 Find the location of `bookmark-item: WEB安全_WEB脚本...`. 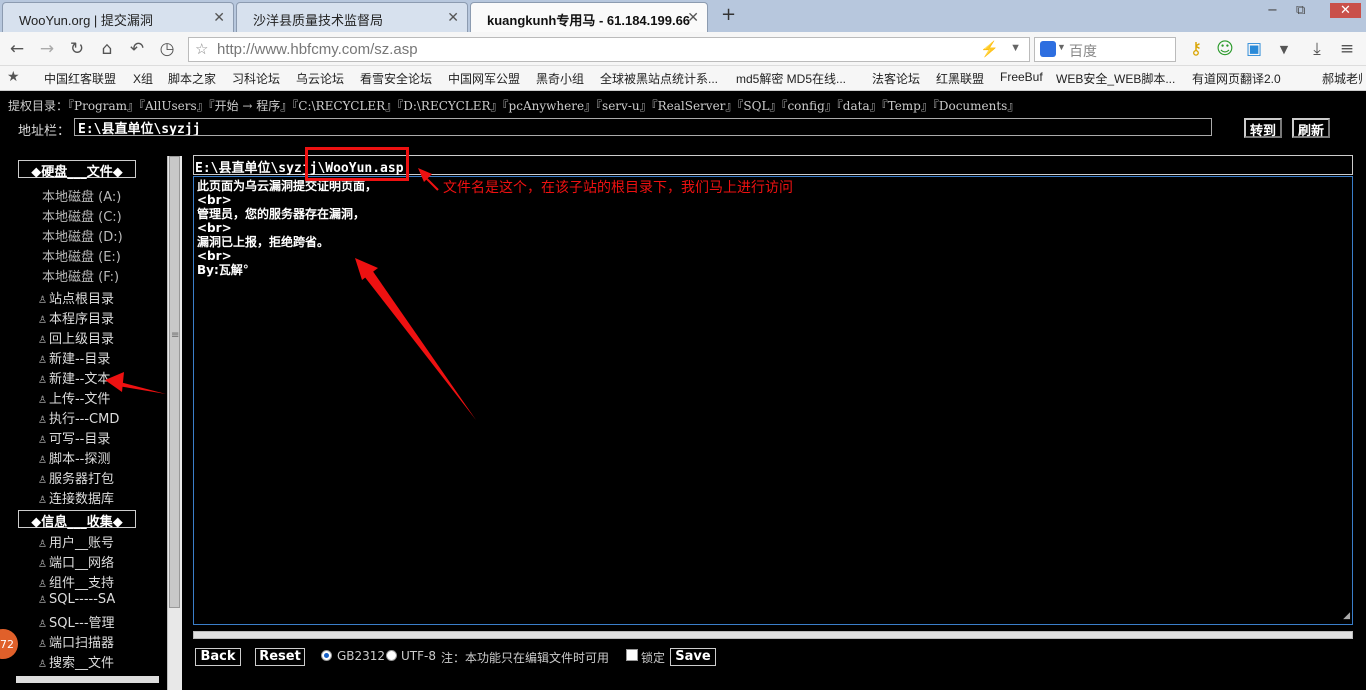

bookmark-item: WEB安全_WEB脚本... is located at coordinates (1115, 78).